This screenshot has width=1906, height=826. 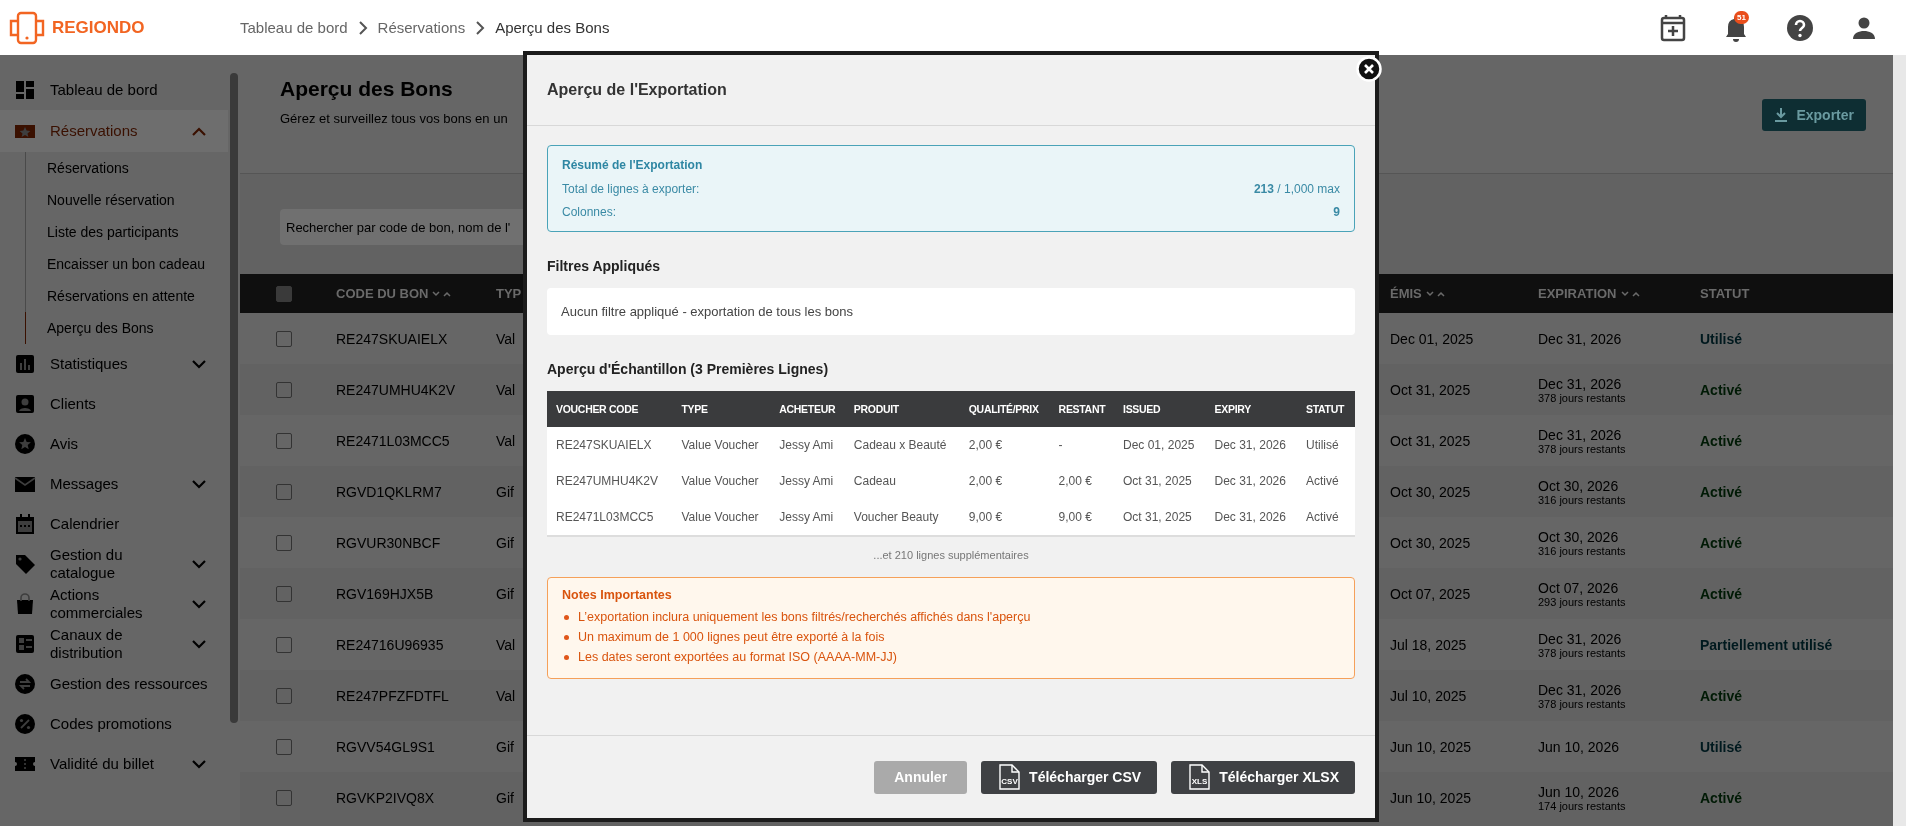 What do you see at coordinates (1084, 409) in the screenshot?
I see `column-header: RESTANT` at bounding box center [1084, 409].